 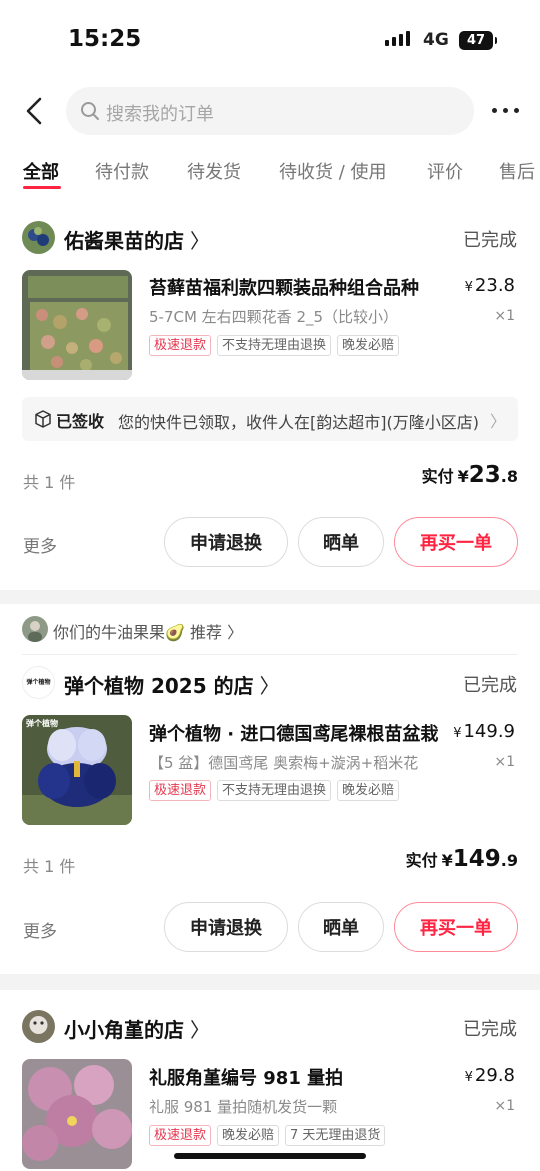 I want to click on amount-paid: 实付 ¥149.9, so click(x=461, y=859).